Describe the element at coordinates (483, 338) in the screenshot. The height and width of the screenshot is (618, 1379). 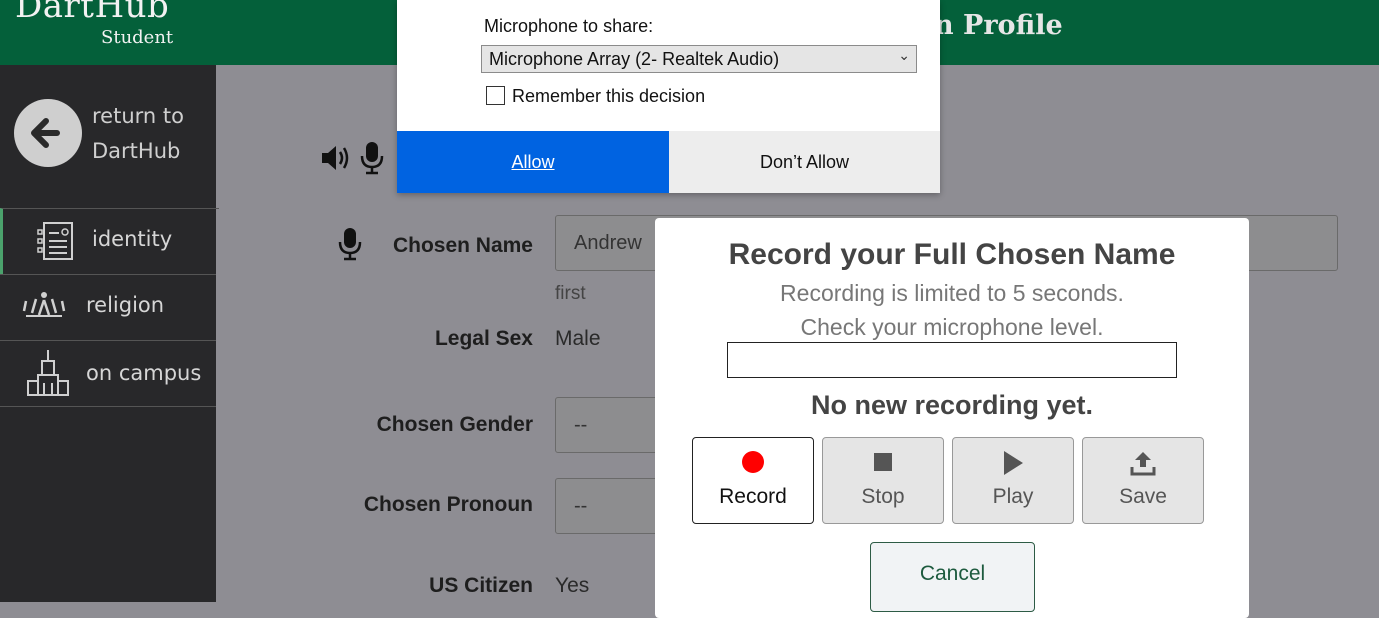
I see `legal-sex-label: Legal Sex` at that location.